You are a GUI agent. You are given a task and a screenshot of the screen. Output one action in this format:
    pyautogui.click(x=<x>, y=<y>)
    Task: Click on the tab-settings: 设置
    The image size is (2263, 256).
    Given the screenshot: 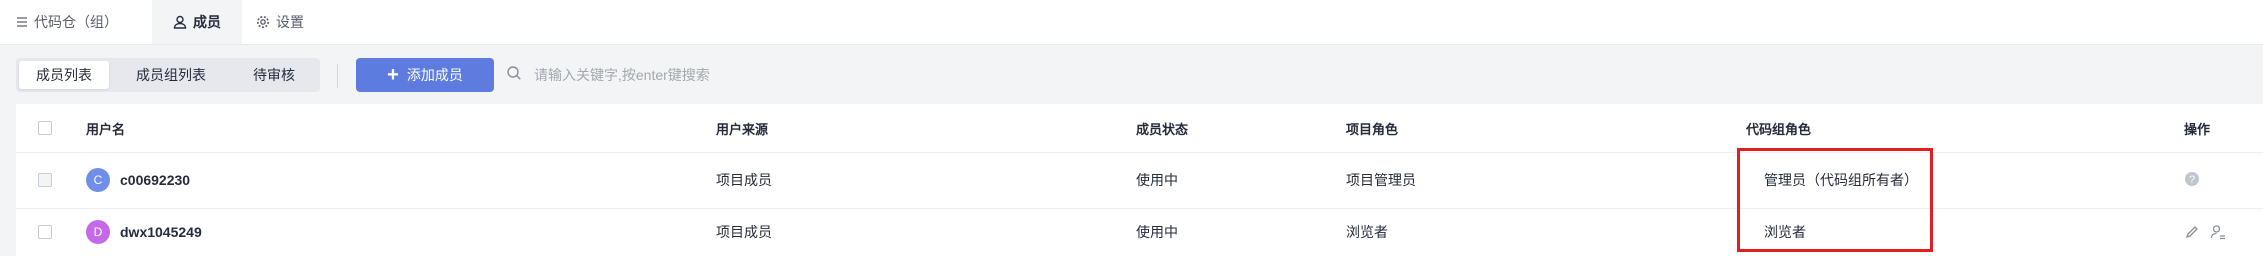 What is the action you would take?
    pyautogui.click(x=296, y=22)
    